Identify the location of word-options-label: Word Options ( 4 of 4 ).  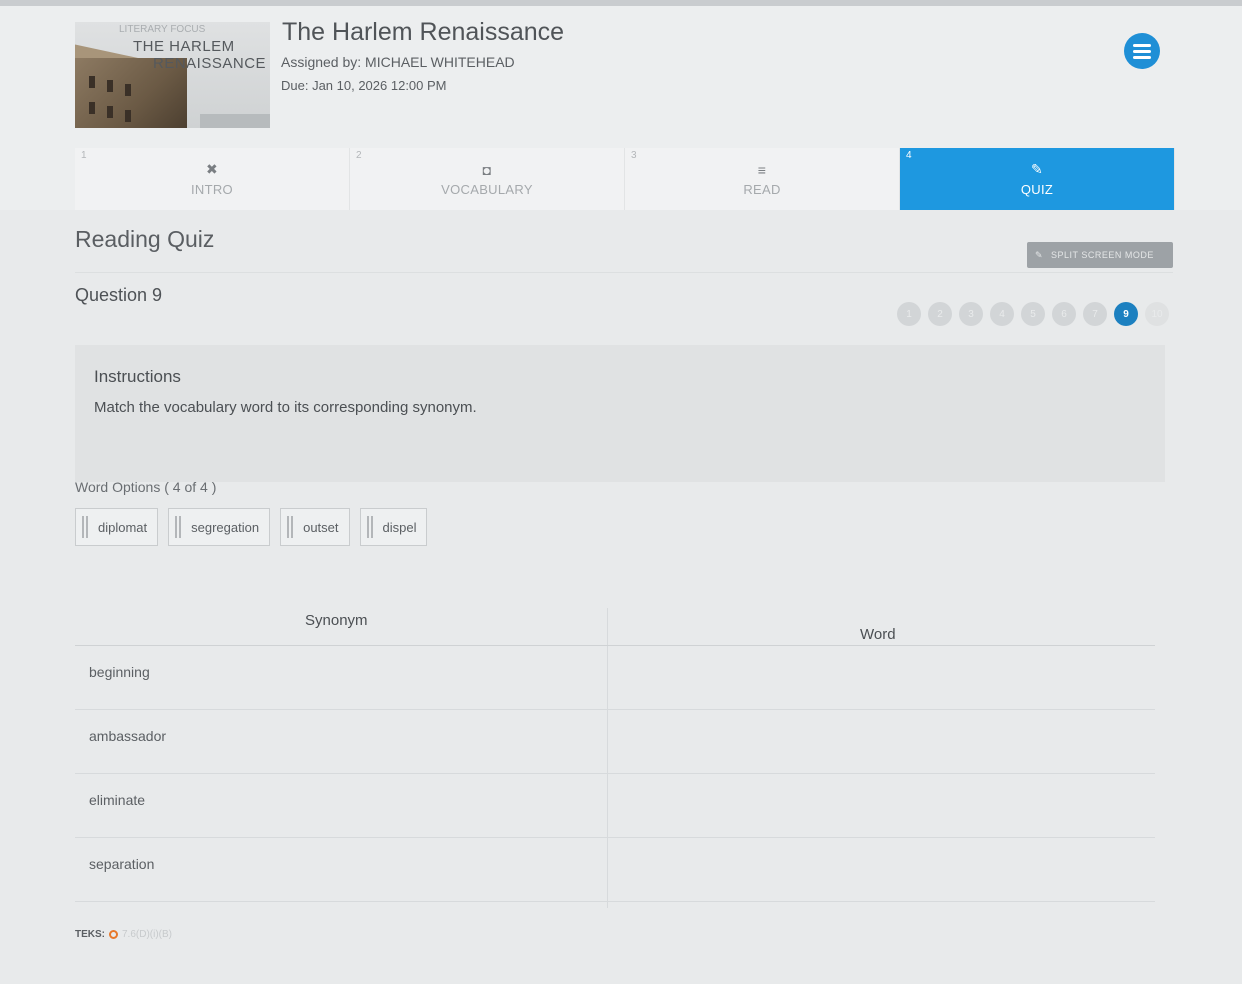
(146, 487).